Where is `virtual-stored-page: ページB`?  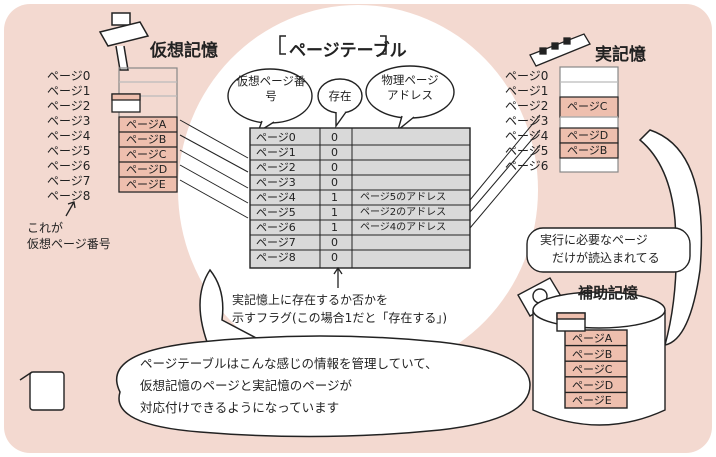 virtual-stored-page: ページB is located at coordinates (146, 139).